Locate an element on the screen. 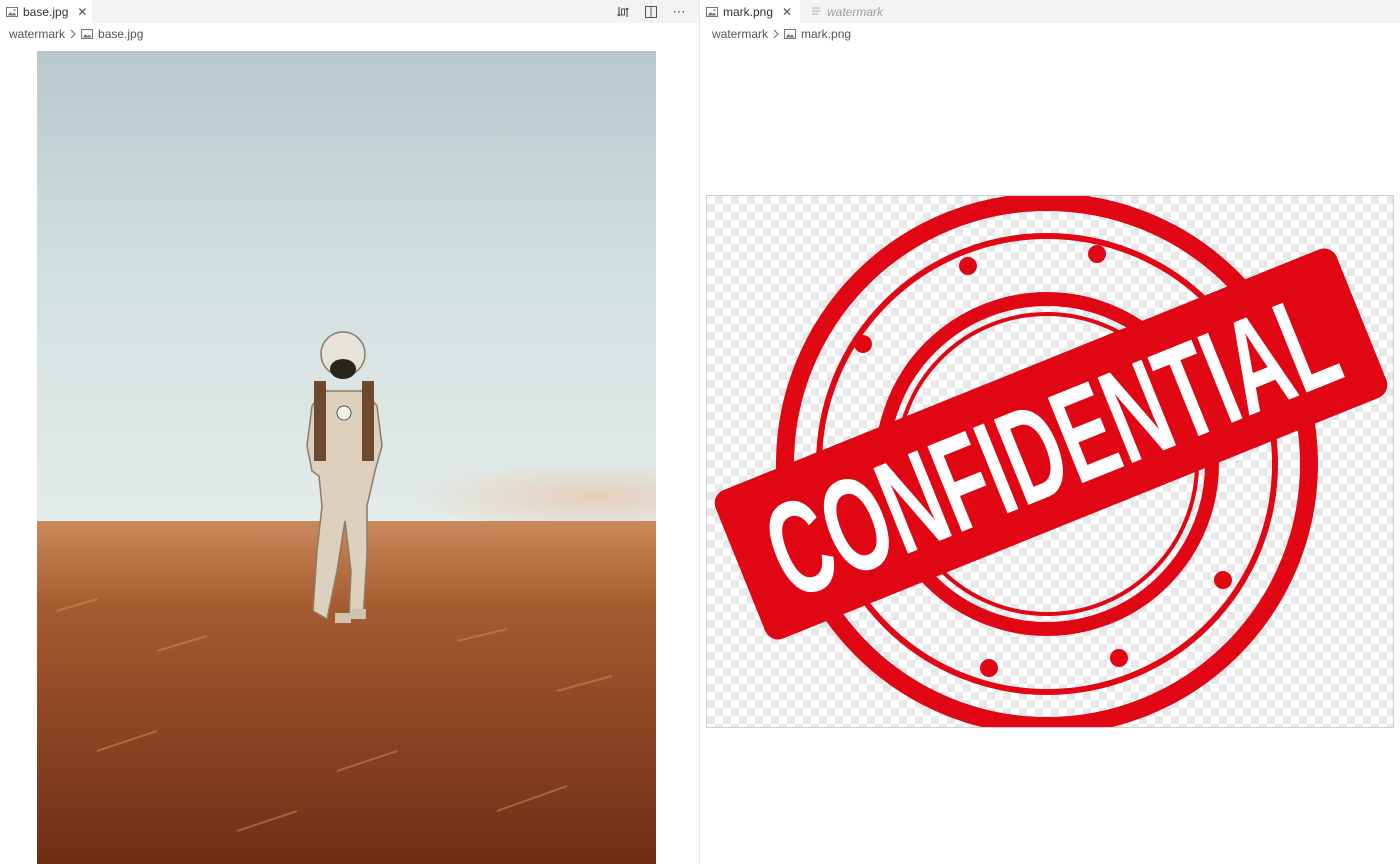 Image resolution: width=1400 pixels, height=864 pixels. file-icon is located at coordinates (816, 12).